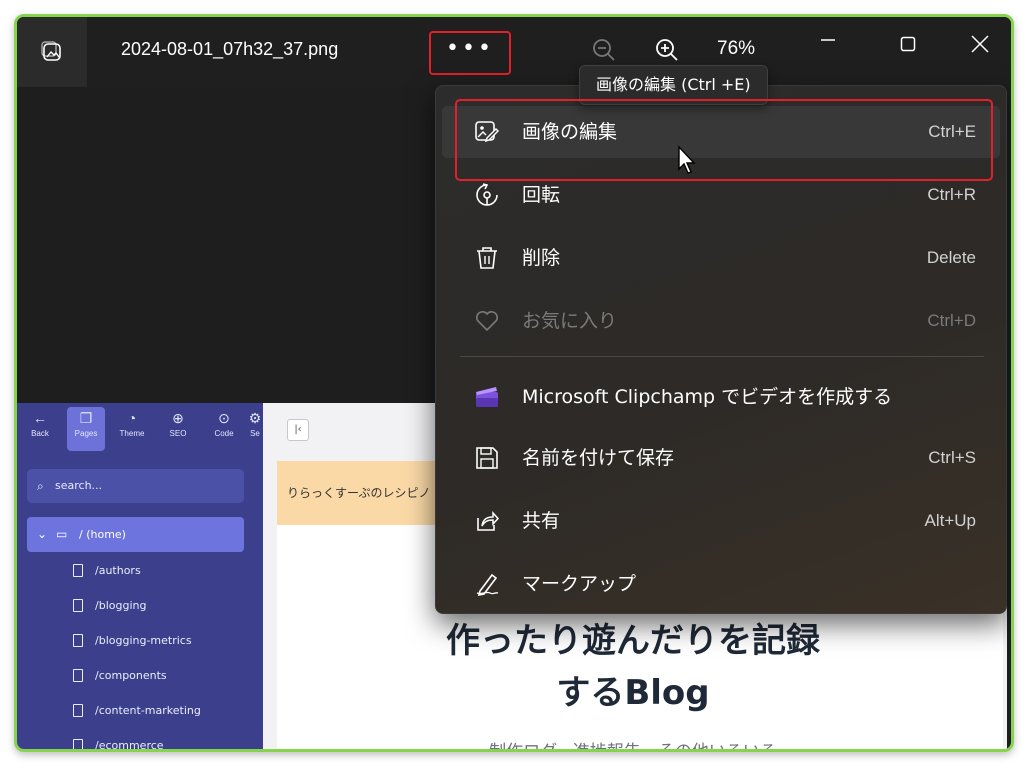  What do you see at coordinates (514, 52) in the screenshot?
I see `title-bar: 2024-08-01_07h32_37.png ••• 76%` at bounding box center [514, 52].